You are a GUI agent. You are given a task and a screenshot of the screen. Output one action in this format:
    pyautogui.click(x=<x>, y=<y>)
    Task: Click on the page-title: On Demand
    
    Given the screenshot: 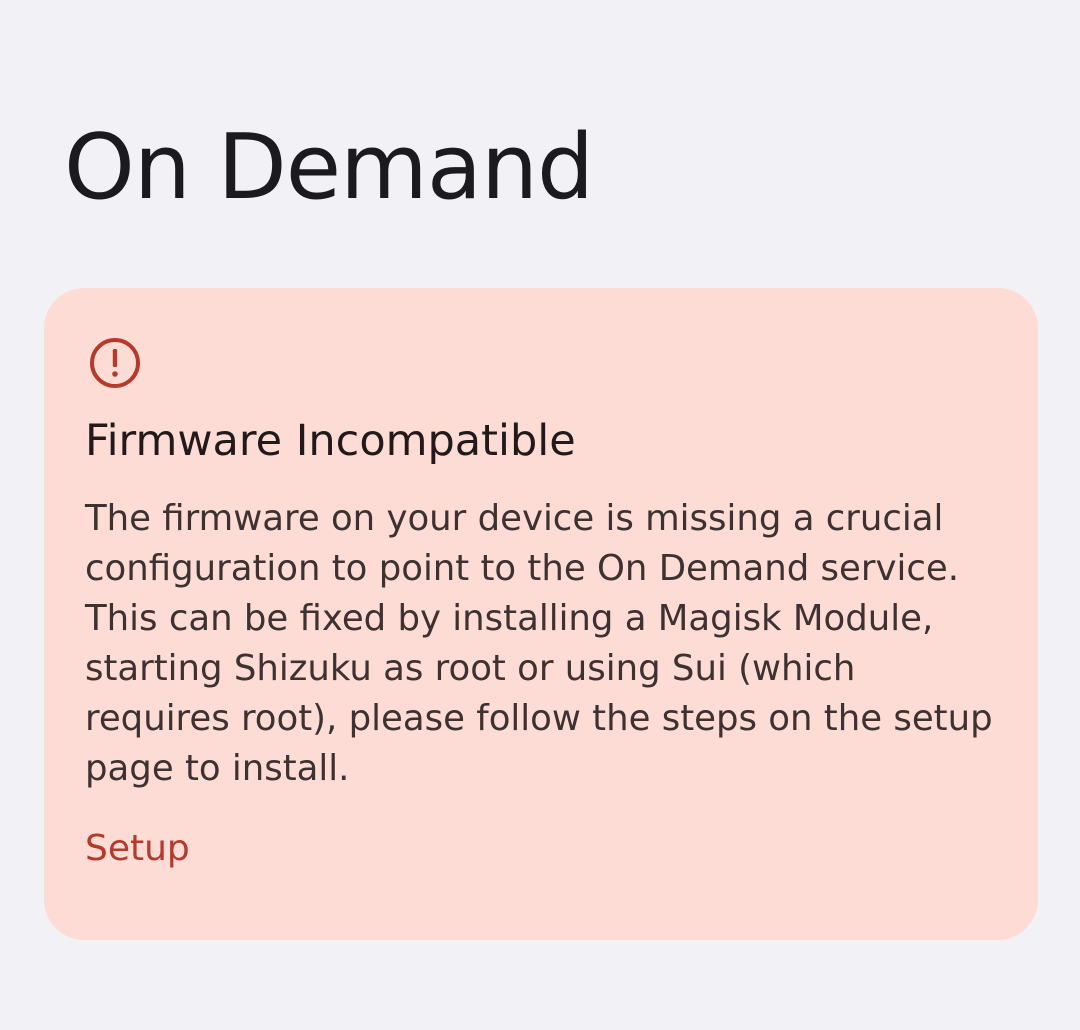 What is the action you would take?
    pyautogui.click(x=329, y=167)
    